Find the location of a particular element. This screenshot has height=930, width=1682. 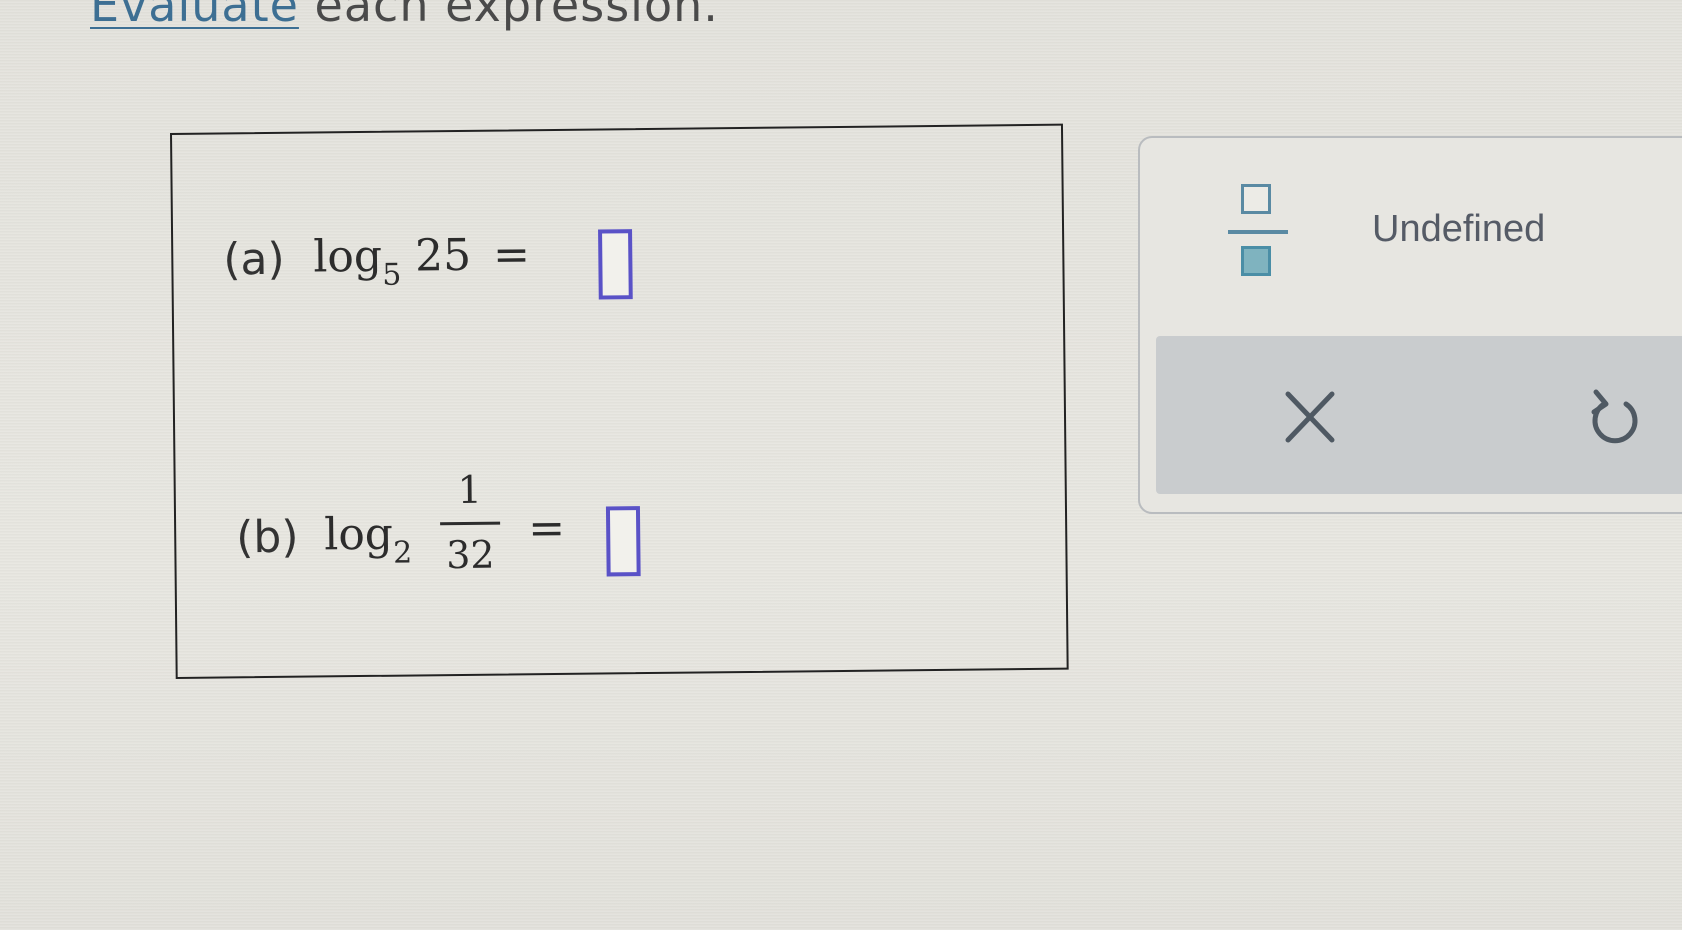

part-b-base: 2 is located at coordinates (402, 553).